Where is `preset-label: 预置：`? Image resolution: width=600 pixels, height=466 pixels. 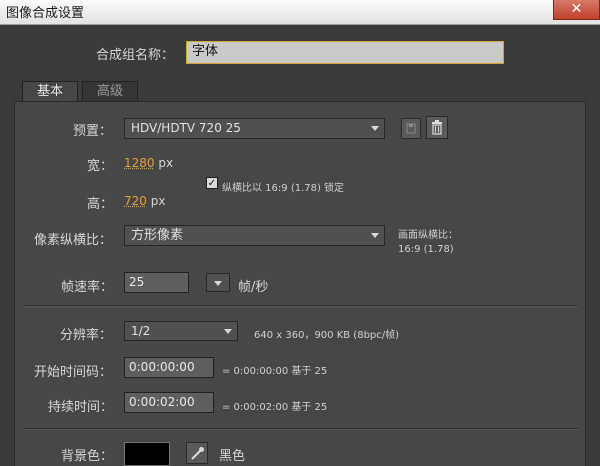 preset-label: 预置： is located at coordinates (93, 131).